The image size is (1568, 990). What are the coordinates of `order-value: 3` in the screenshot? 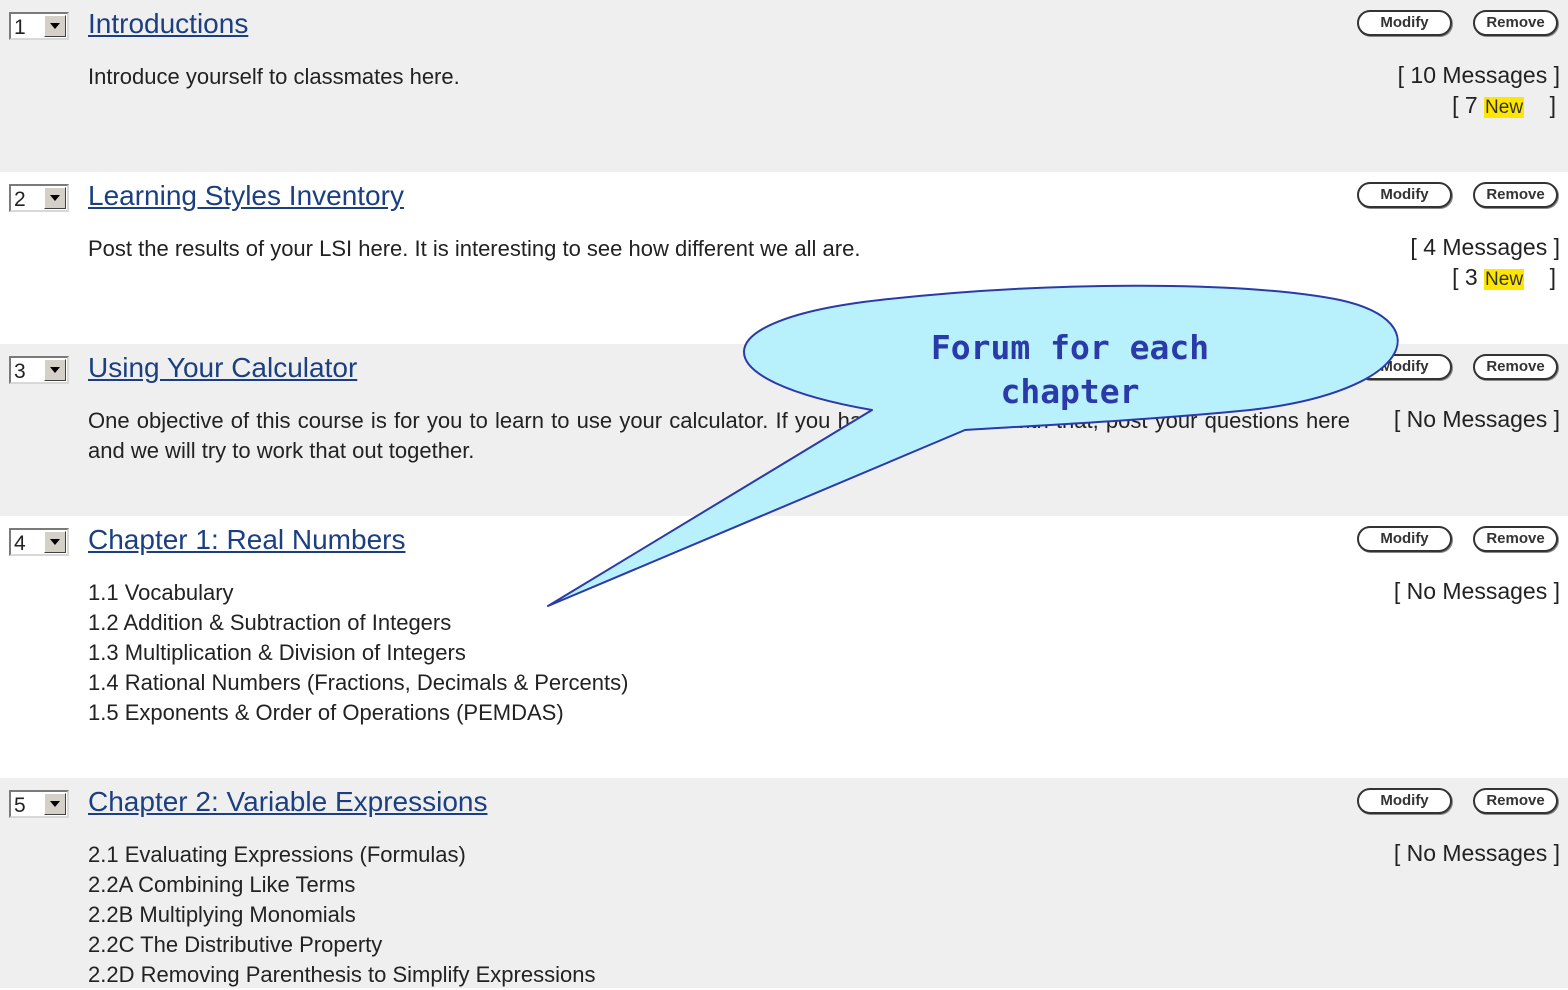 It's located at (20, 371).